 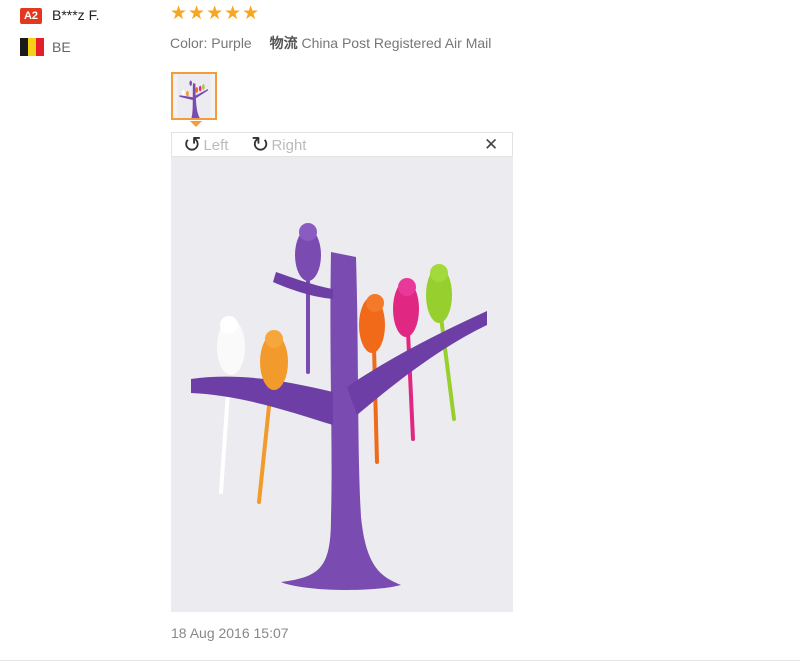 I want to click on rotate-right-button: ↻ Right, so click(x=278, y=145).